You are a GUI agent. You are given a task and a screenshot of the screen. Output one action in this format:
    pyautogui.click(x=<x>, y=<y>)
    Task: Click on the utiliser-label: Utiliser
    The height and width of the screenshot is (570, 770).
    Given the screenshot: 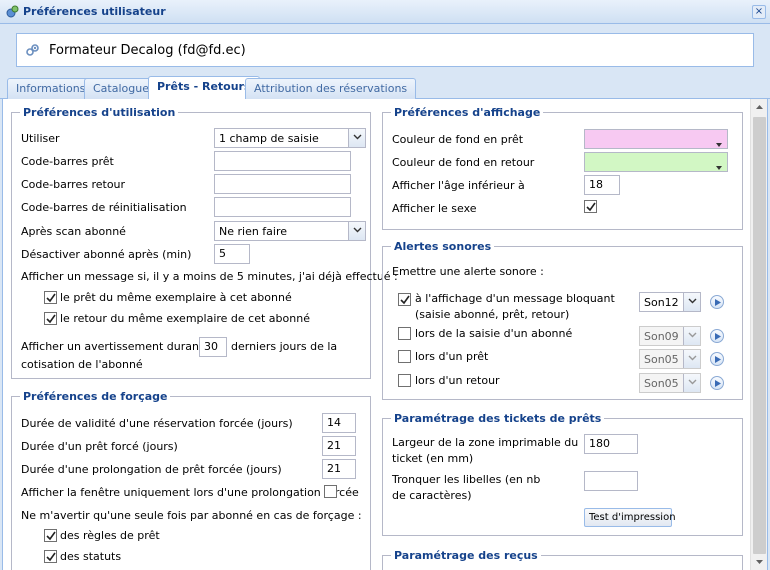 What is the action you would take?
    pyautogui.click(x=40, y=138)
    